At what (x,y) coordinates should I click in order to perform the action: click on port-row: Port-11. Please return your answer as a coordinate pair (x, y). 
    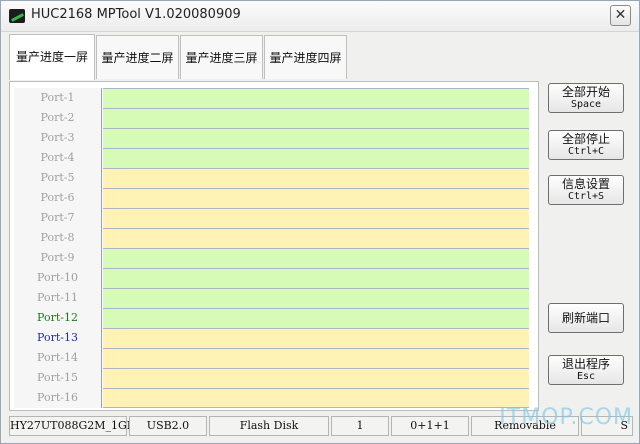
    Looking at the image, I should click on (274, 298).